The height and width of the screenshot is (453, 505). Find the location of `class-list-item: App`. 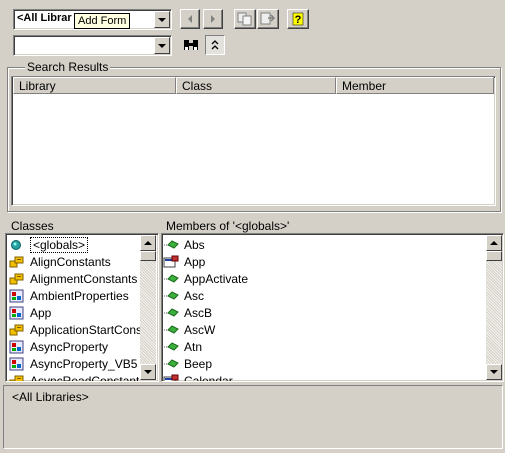

class-list-item: App is located at coordinates (30, 312).